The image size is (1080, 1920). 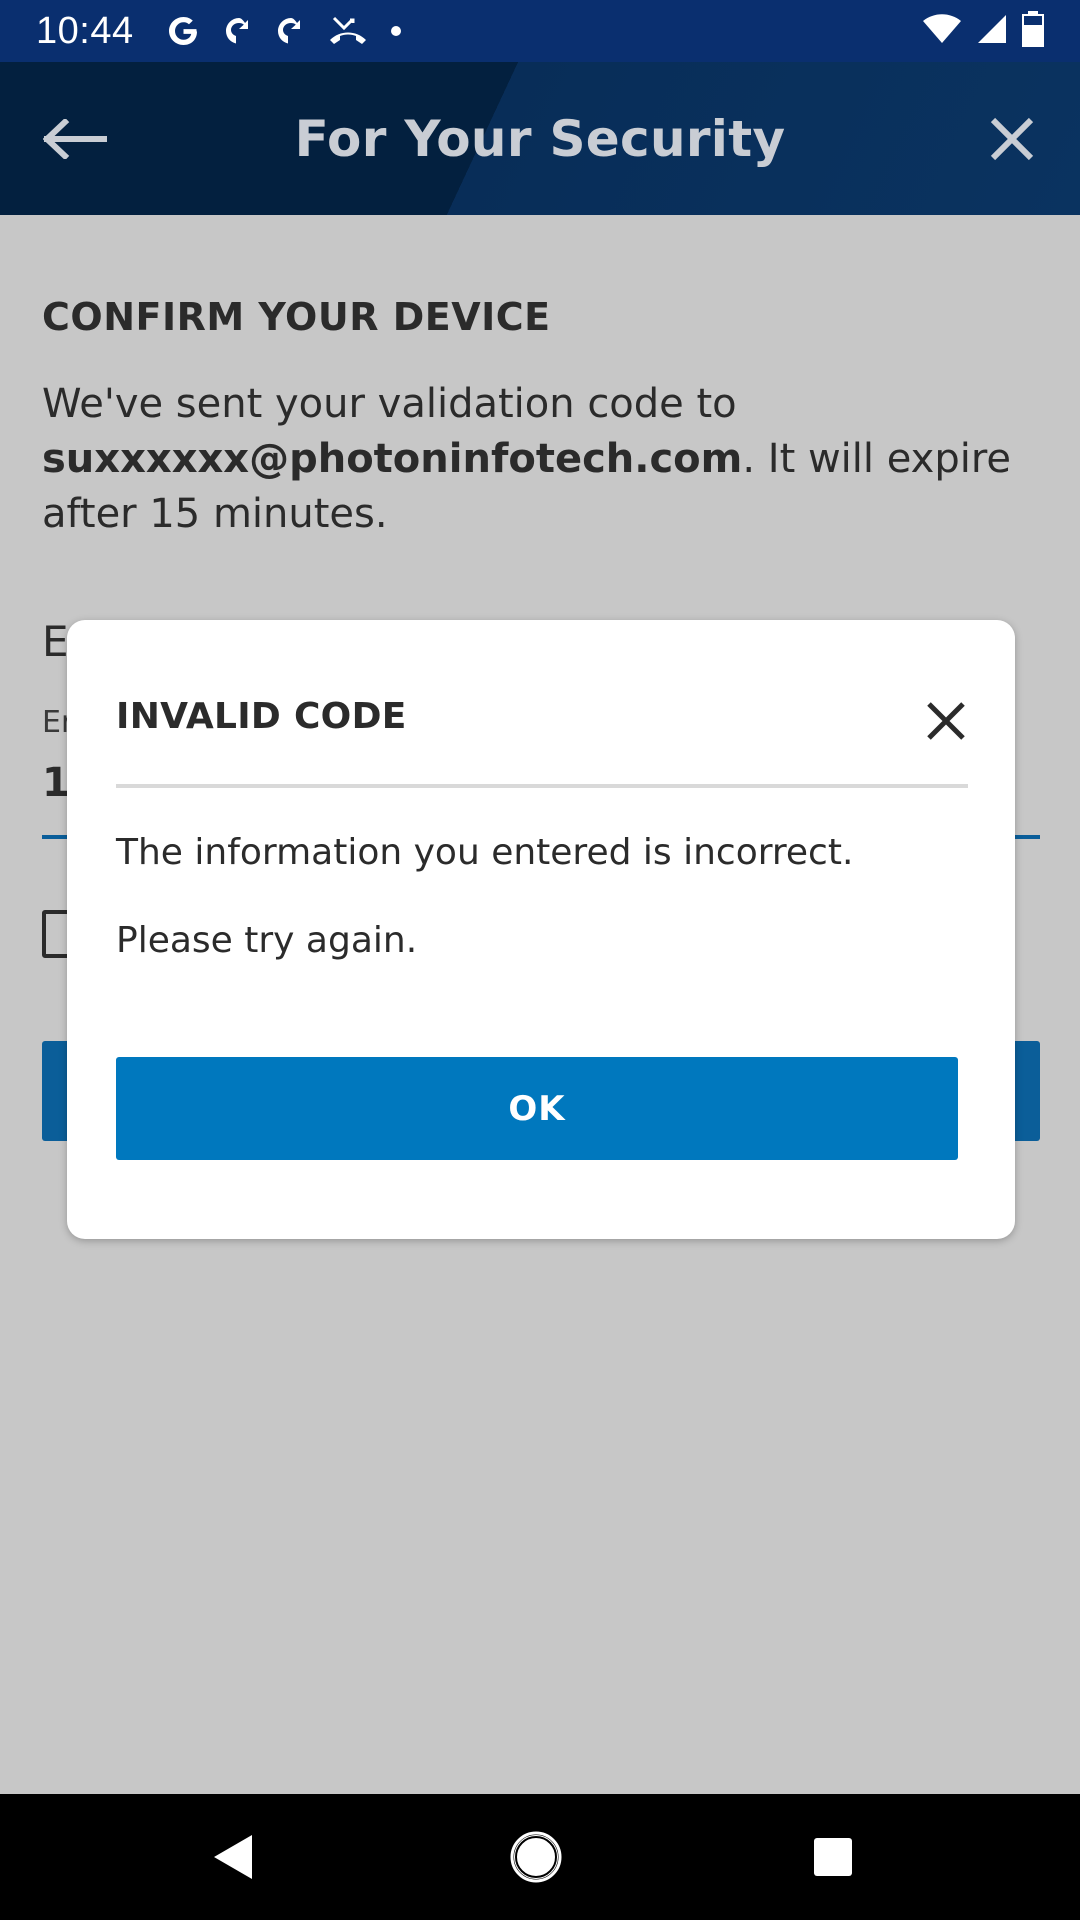 What do you see at coordinates (267, 940) in the screenshot?
I see `dialog-retry-message: Please try again.` at bounding box center [267, 940].